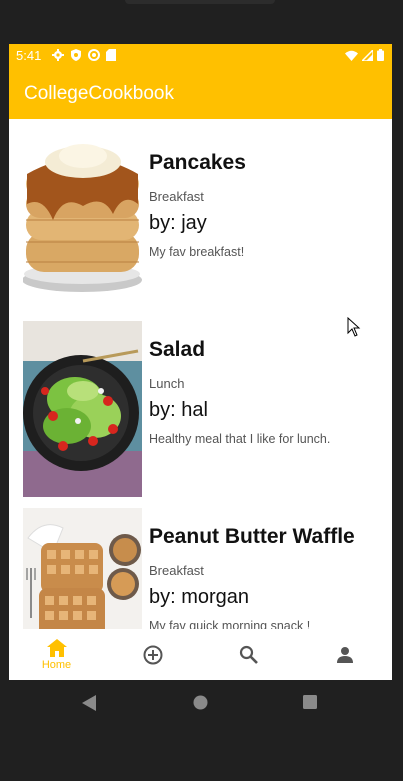  What do you see at coordinates (84, 55) in the screenshot?
I see `notification-icons` at bounding box center [84, 55].